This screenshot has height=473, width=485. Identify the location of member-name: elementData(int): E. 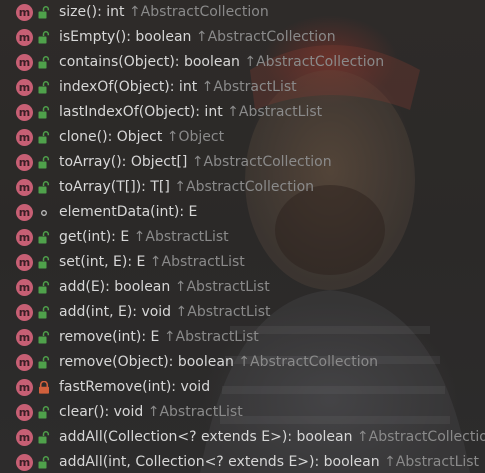
(128, 212).